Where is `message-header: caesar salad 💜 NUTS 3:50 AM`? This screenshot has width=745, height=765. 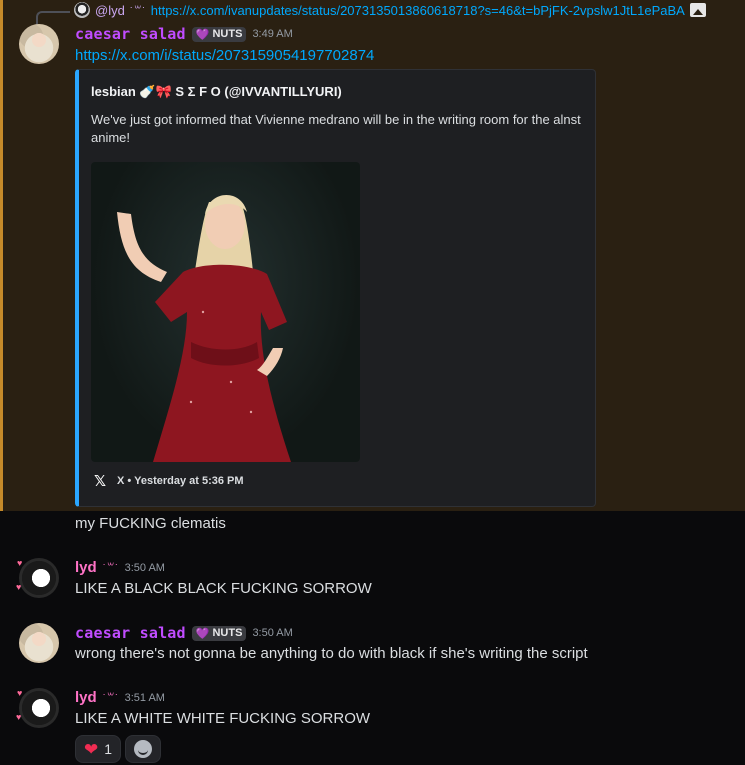
message-header: caesar salad 💜 NUTS 3:50 AM is located at coordinates (184, 633).